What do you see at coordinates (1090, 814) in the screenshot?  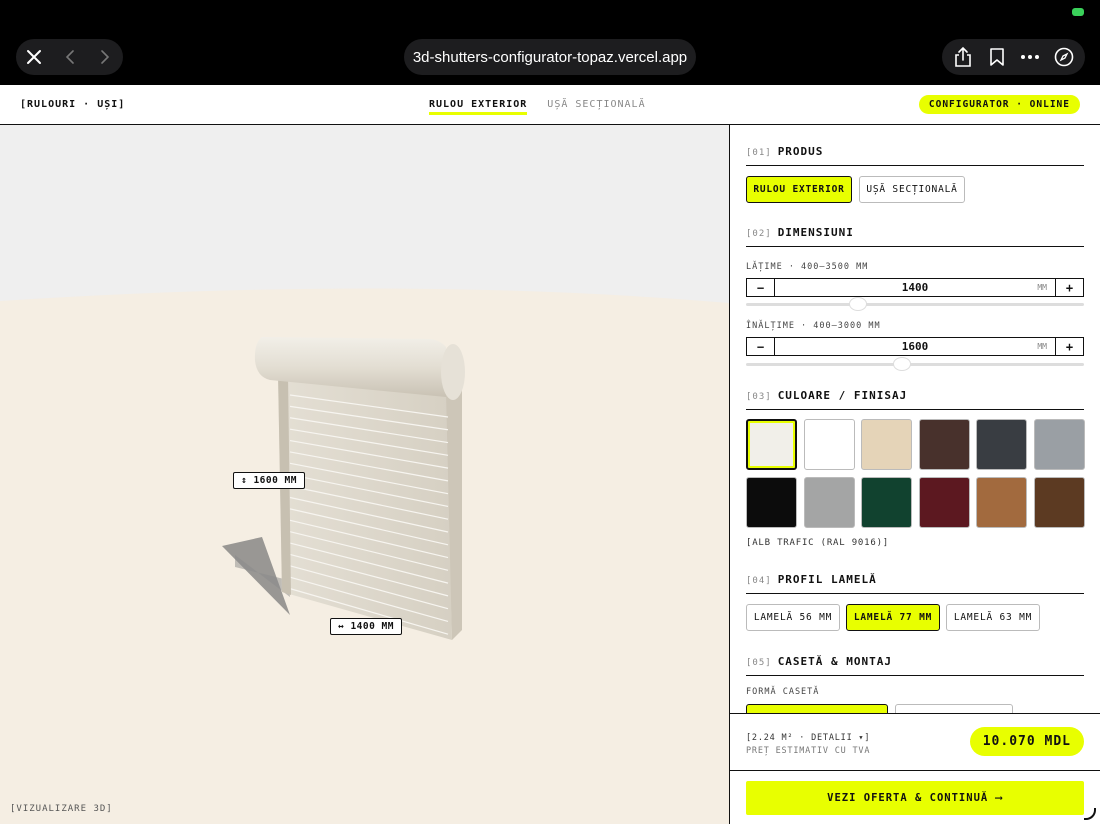 I see `resize-handle-icon` at bounding box center [1090, 814].